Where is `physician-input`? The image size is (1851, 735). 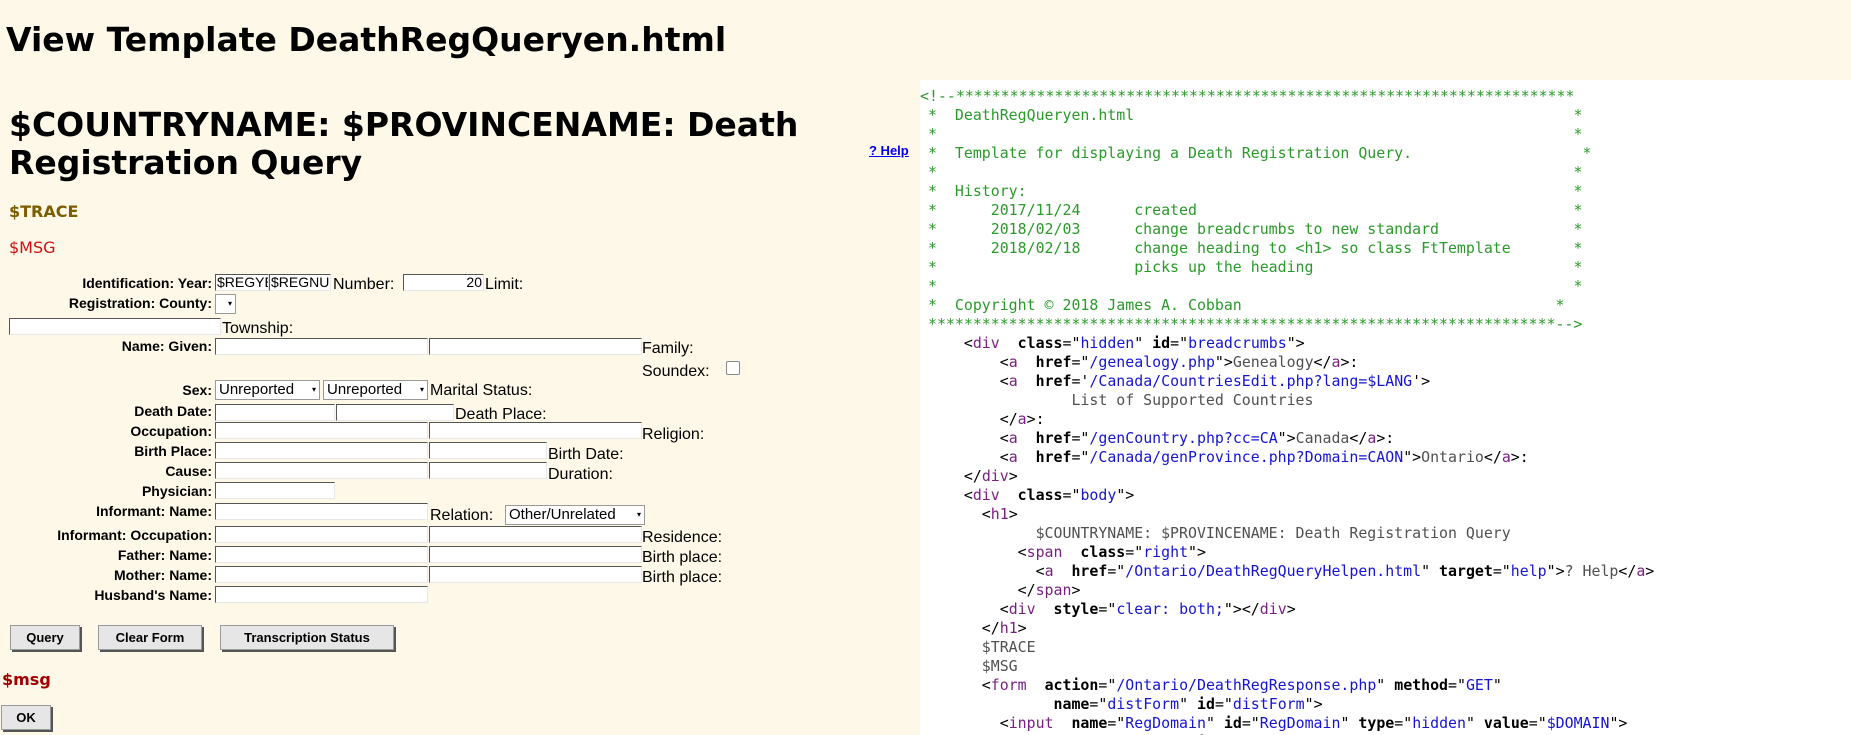 physician-input is located at coordinates (275, 490).